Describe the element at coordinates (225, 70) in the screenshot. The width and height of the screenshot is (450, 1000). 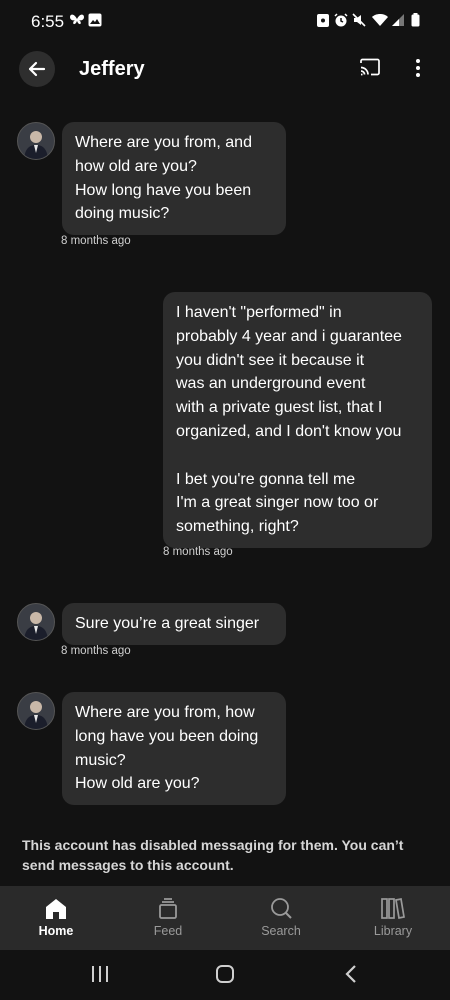
I see `conversation-header: Jeffery` at that location.